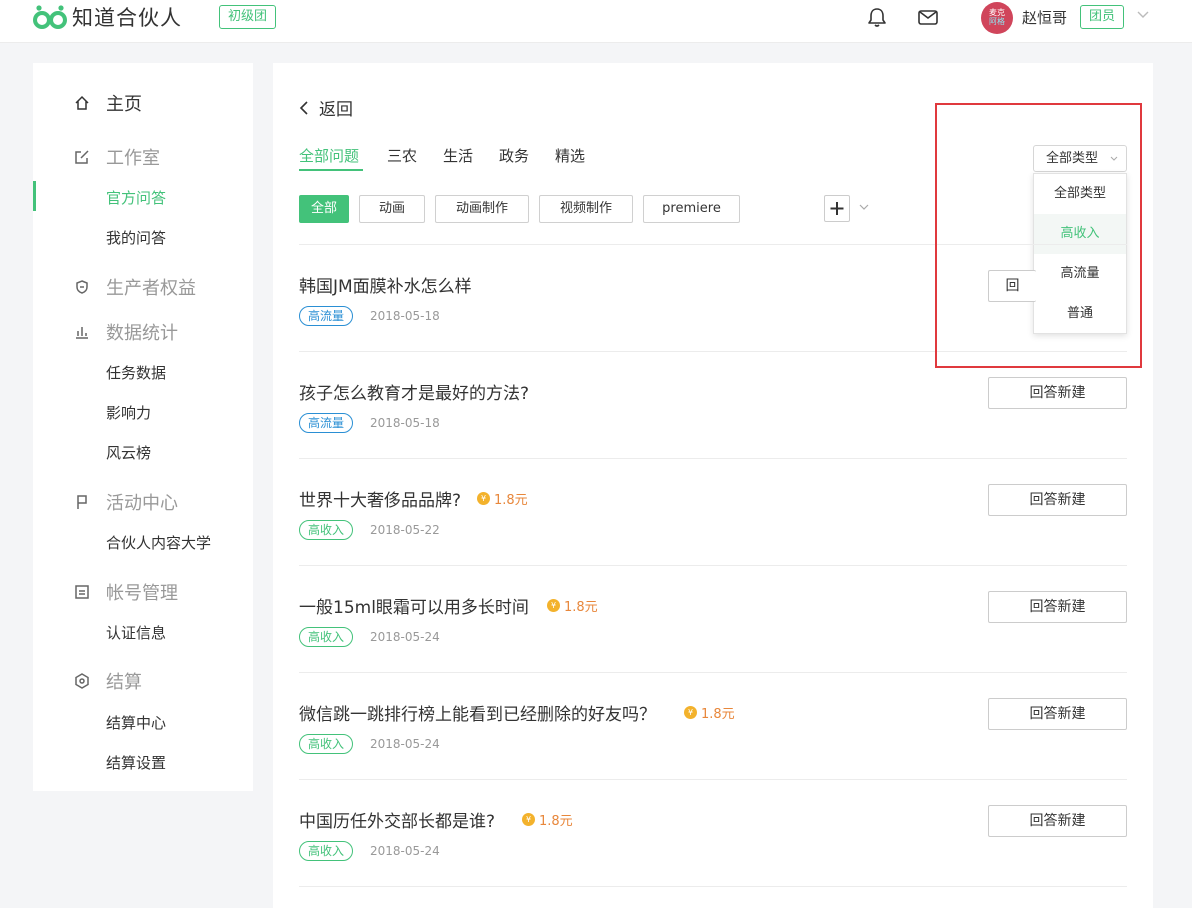 This screenshot has width=1192, height=908. I want to click on logo: 知道合伙人, so click(107, 17).